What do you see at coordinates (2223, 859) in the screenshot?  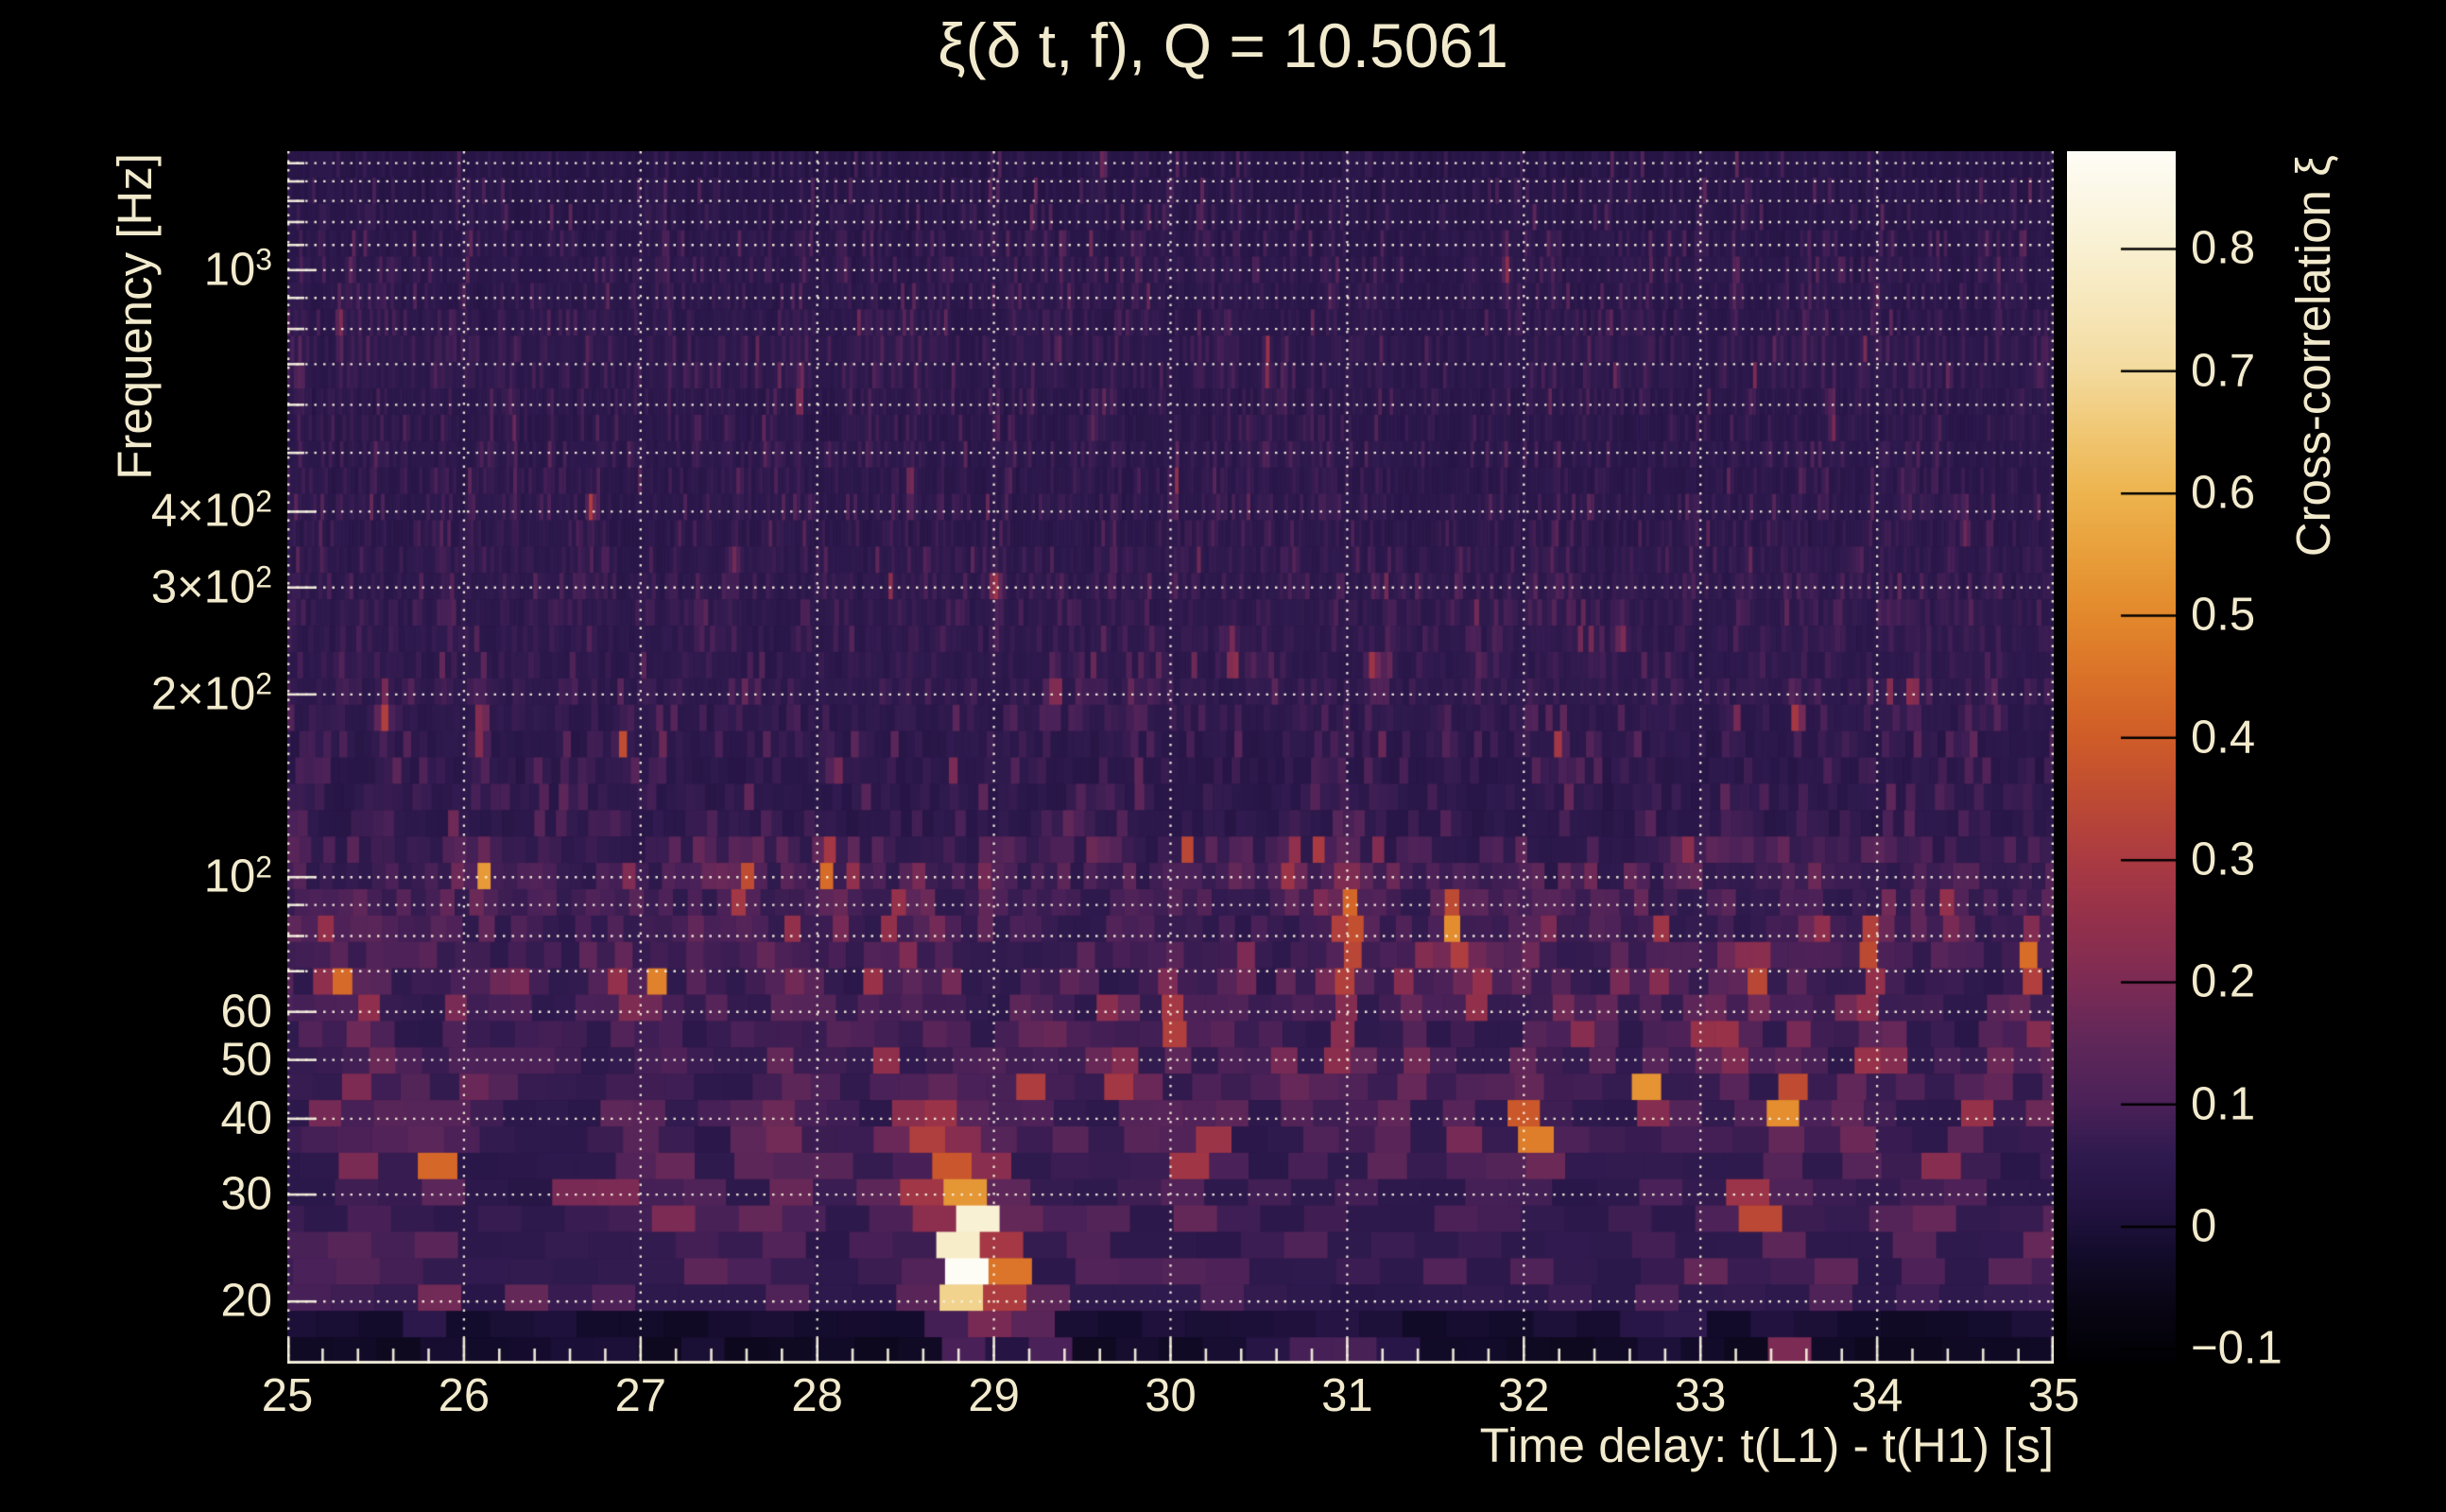 I see `colorbar-tick-label: 0.3` at bounding box center [2223, 859].